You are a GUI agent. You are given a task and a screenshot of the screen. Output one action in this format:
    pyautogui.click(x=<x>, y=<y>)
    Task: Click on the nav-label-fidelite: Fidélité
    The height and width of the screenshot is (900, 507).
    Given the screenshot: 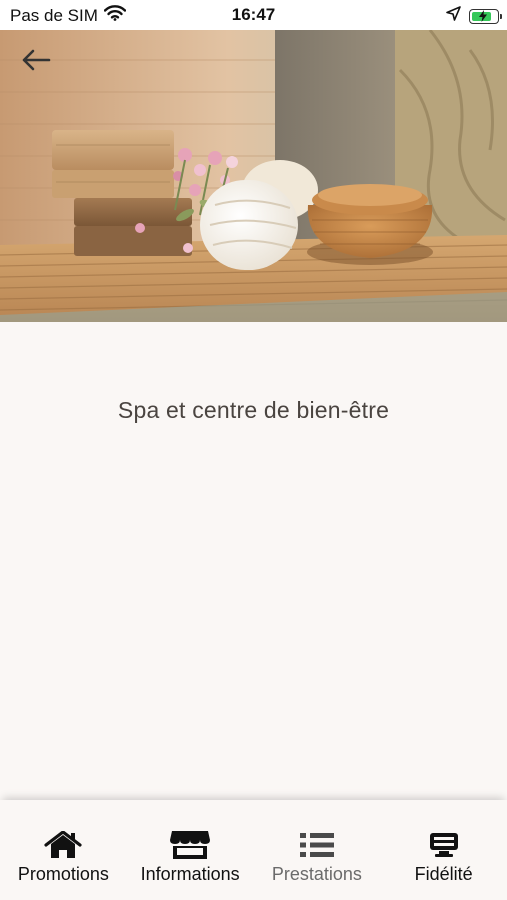 What is the action you would take?
    pyautogui.click(x=443, y=874)
    